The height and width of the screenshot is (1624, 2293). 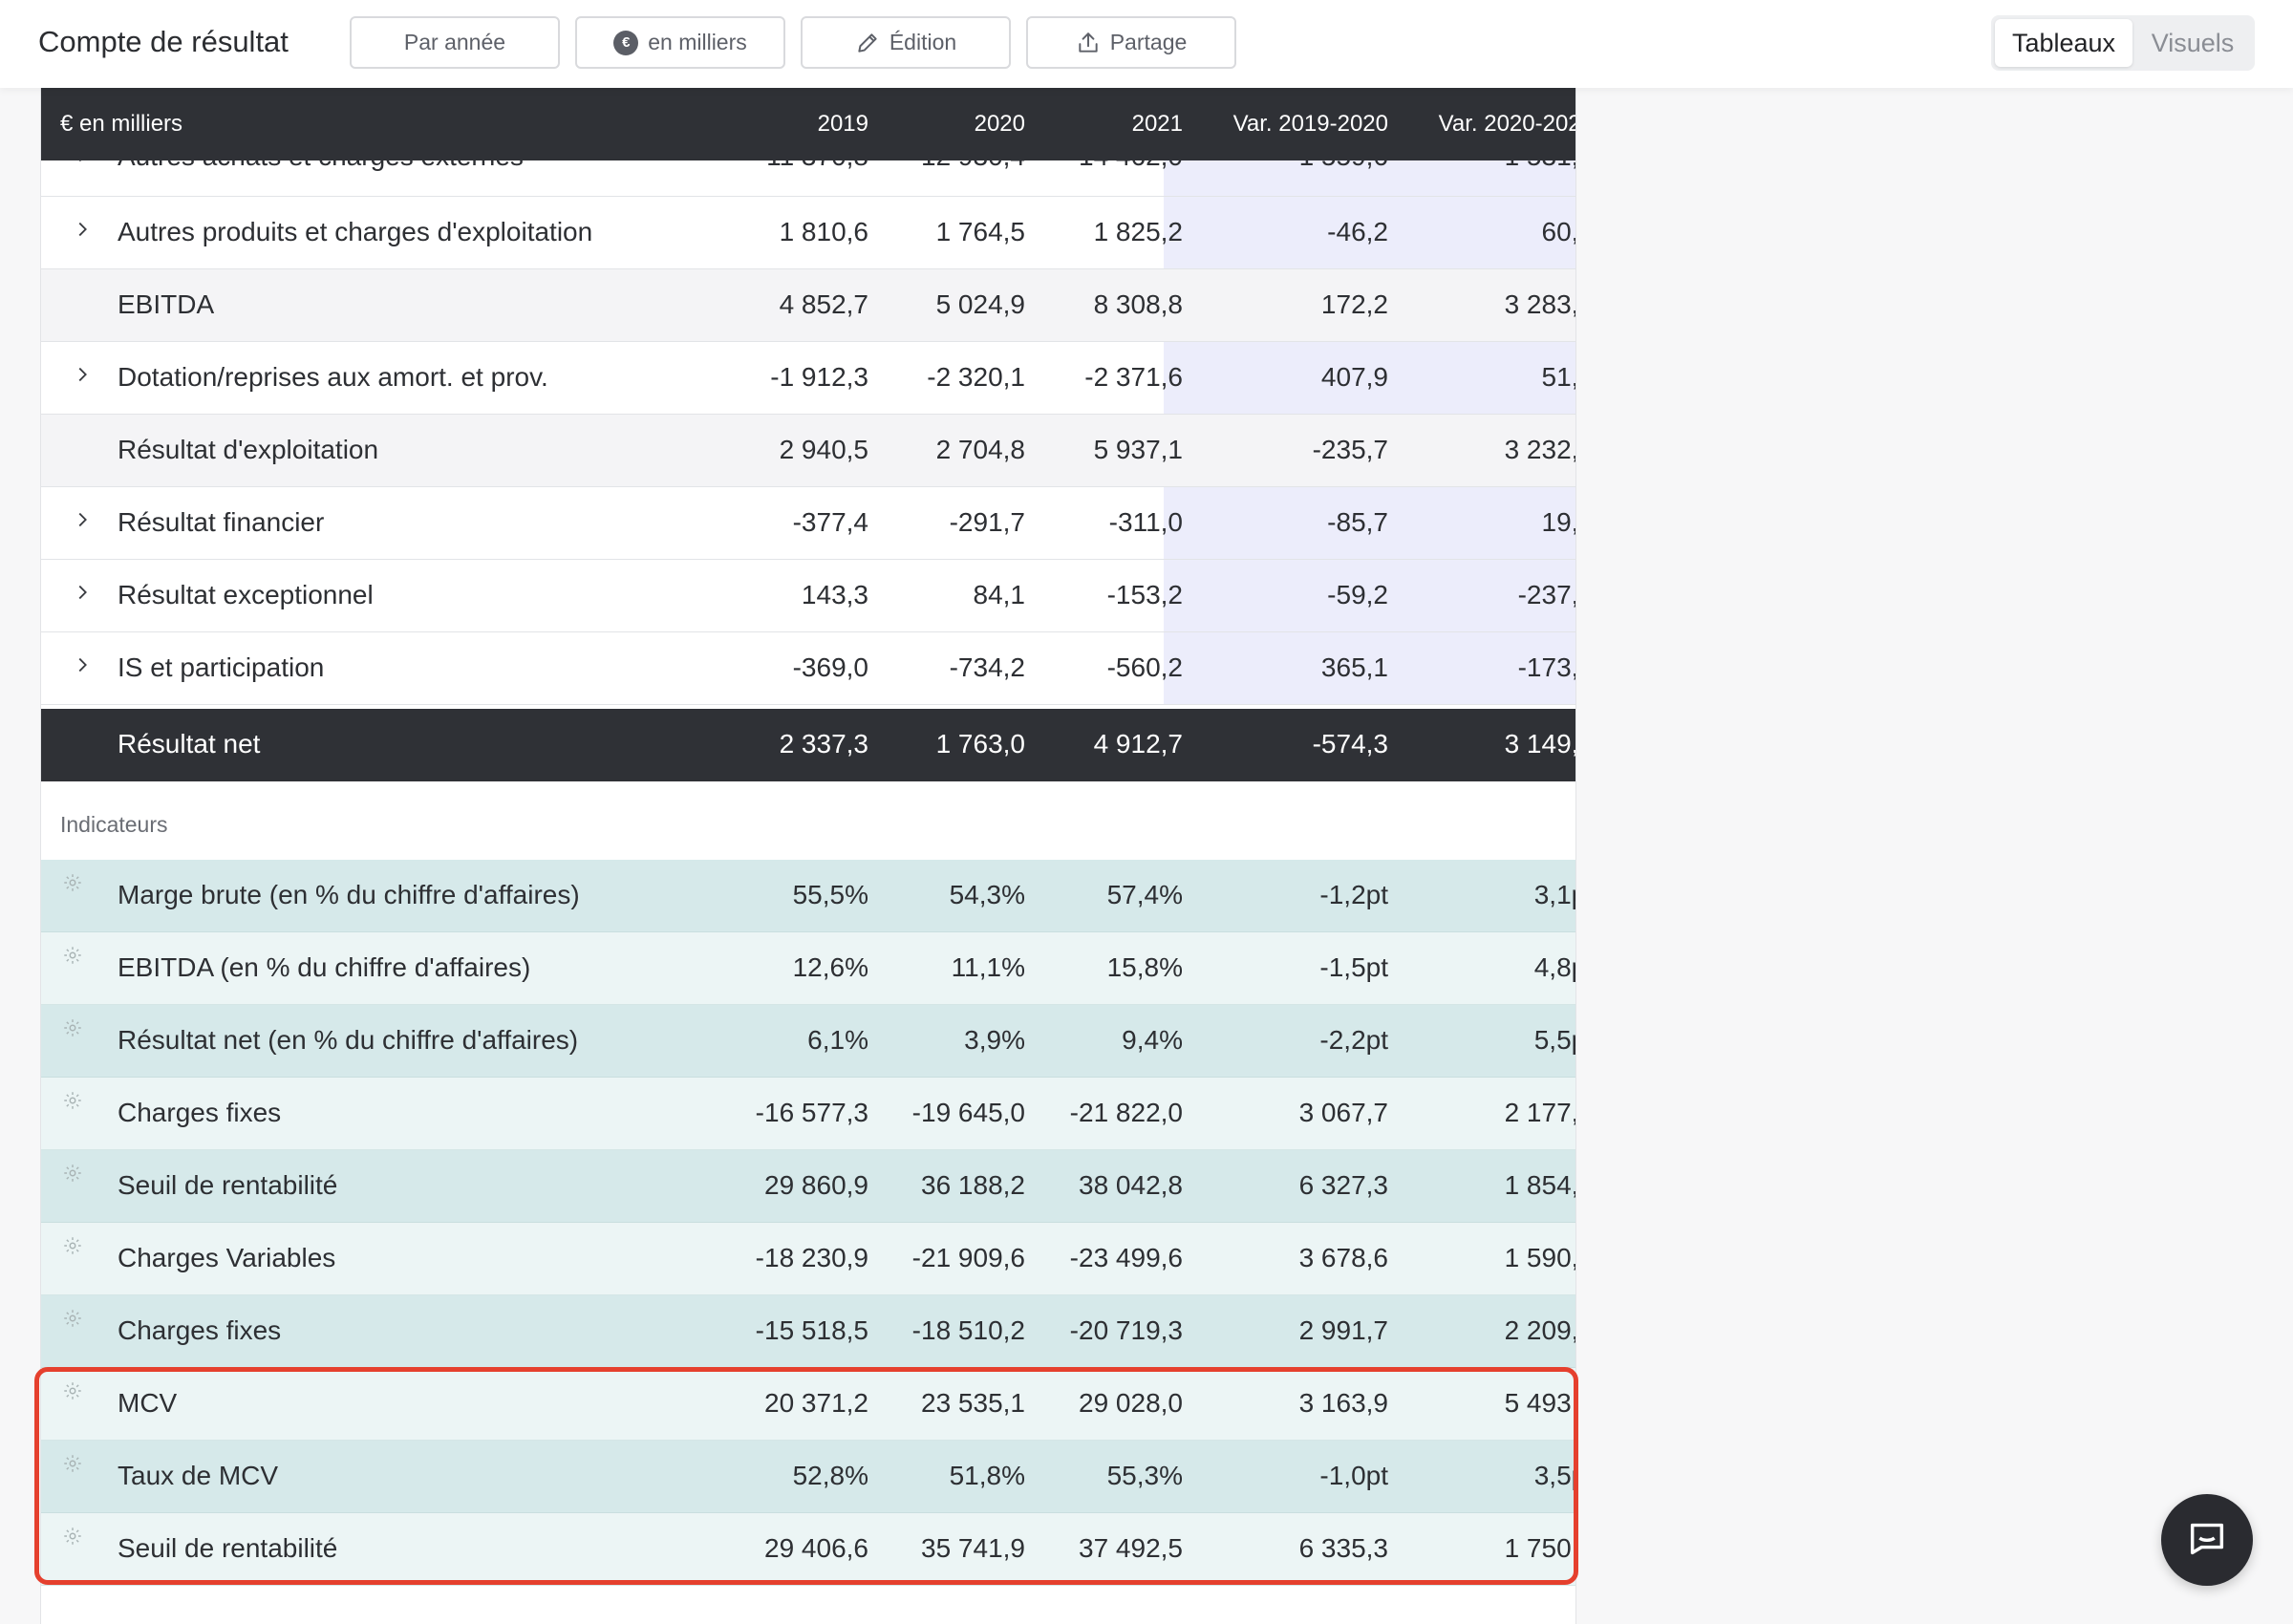 What do you see at coordinates (221, 667) in the screenshot?
I see `row-label: IS et participation` at bounding box center [221, 667].